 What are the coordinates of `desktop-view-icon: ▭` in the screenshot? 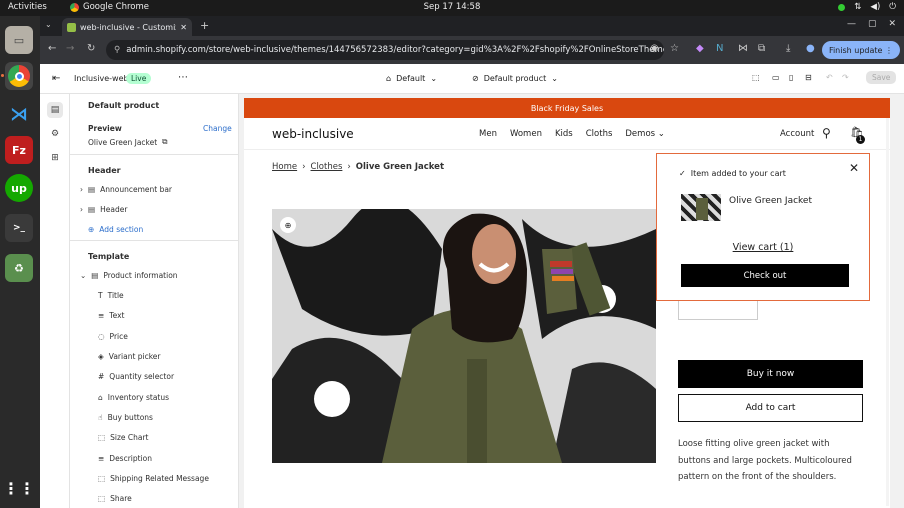 It's located at (776, 77).